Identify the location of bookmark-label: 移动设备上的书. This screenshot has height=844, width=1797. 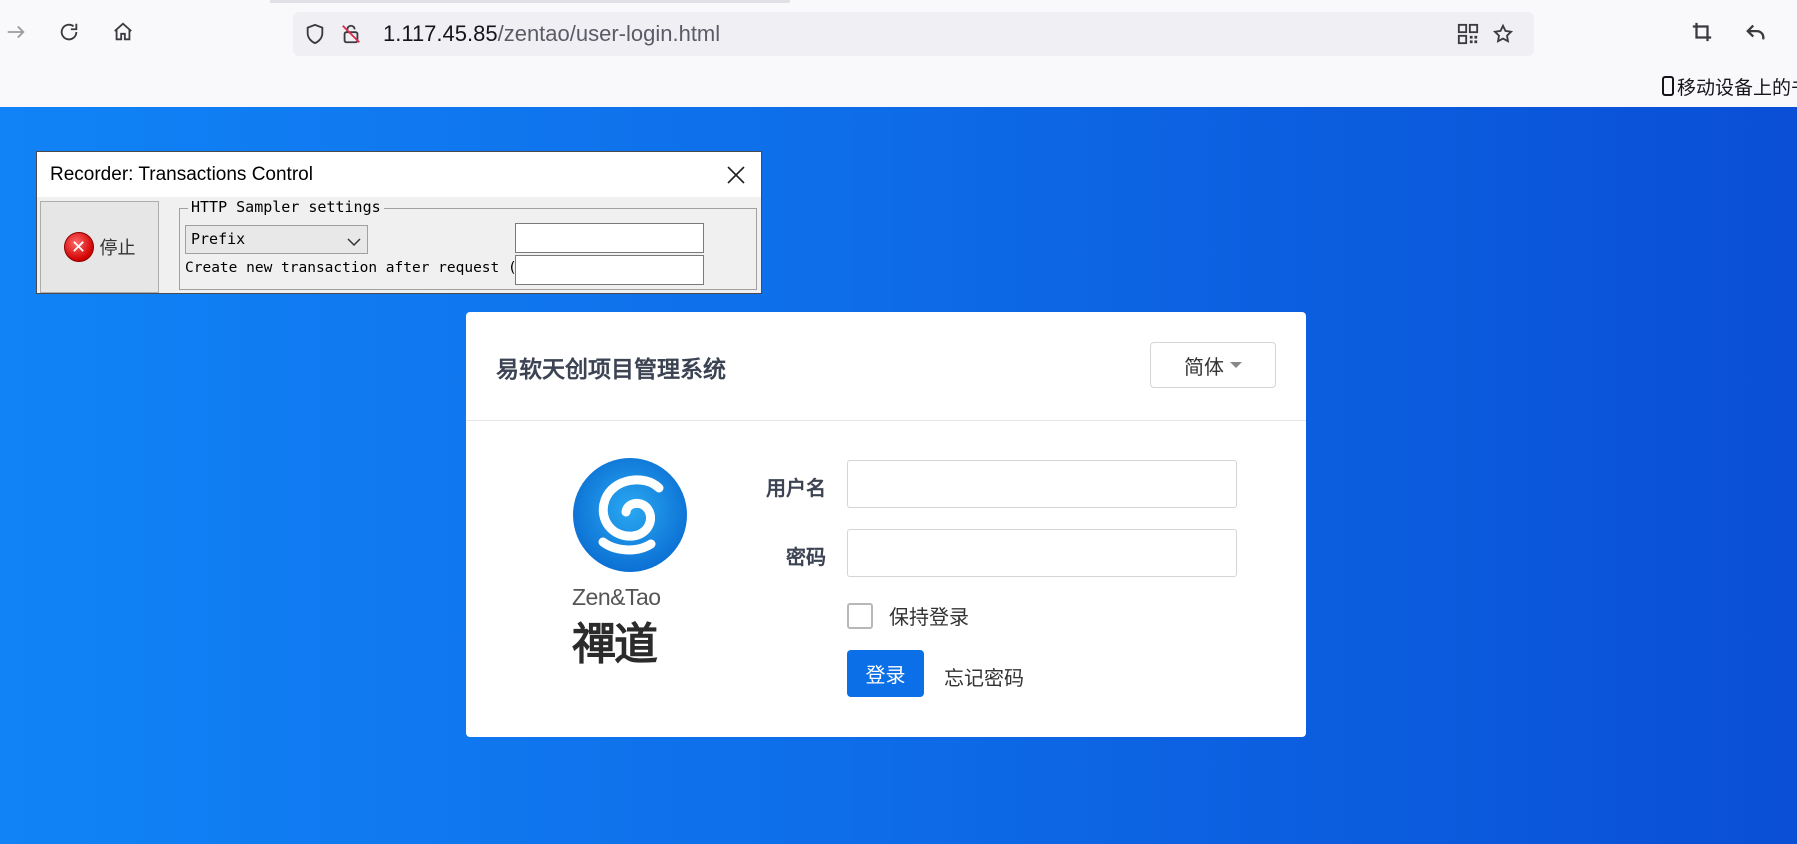
(1737, 88).